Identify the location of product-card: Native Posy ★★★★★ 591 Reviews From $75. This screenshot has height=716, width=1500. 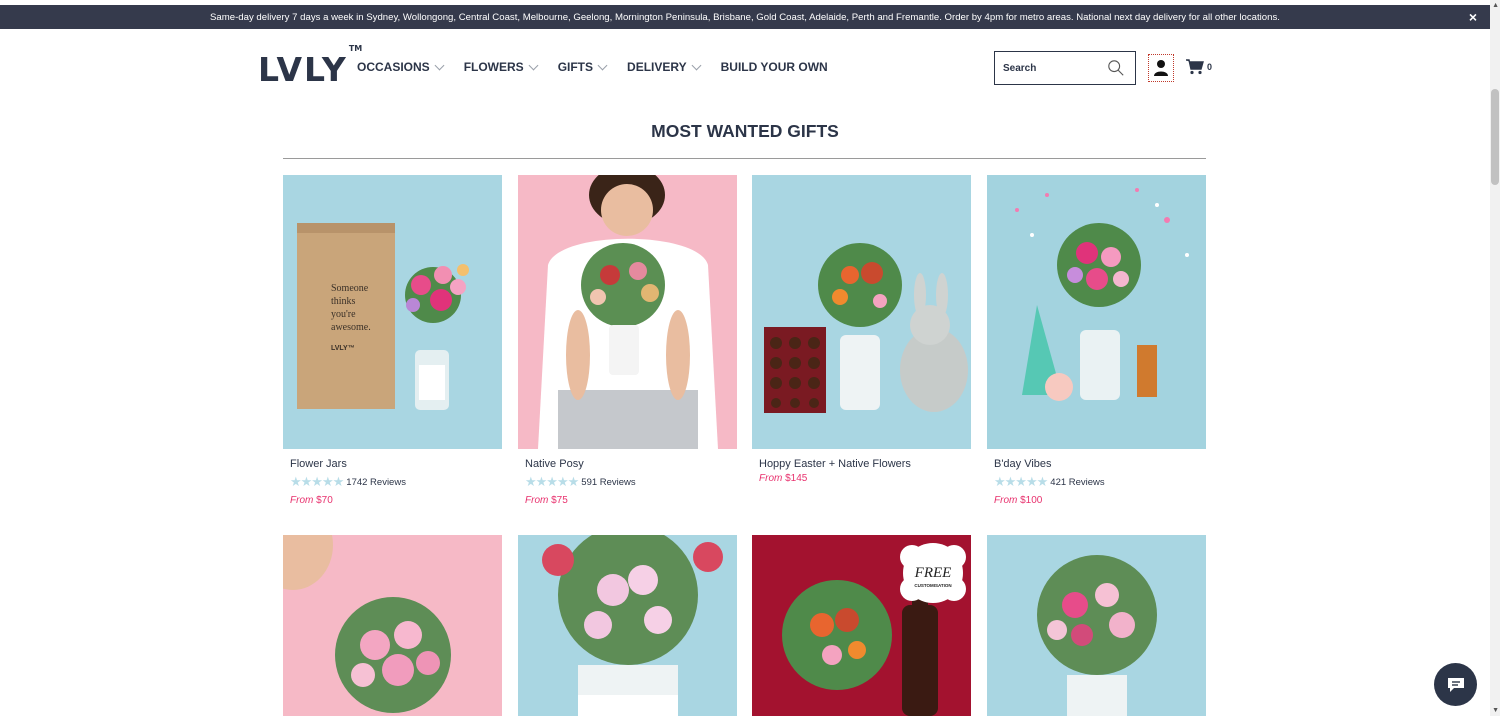
(627, 340).